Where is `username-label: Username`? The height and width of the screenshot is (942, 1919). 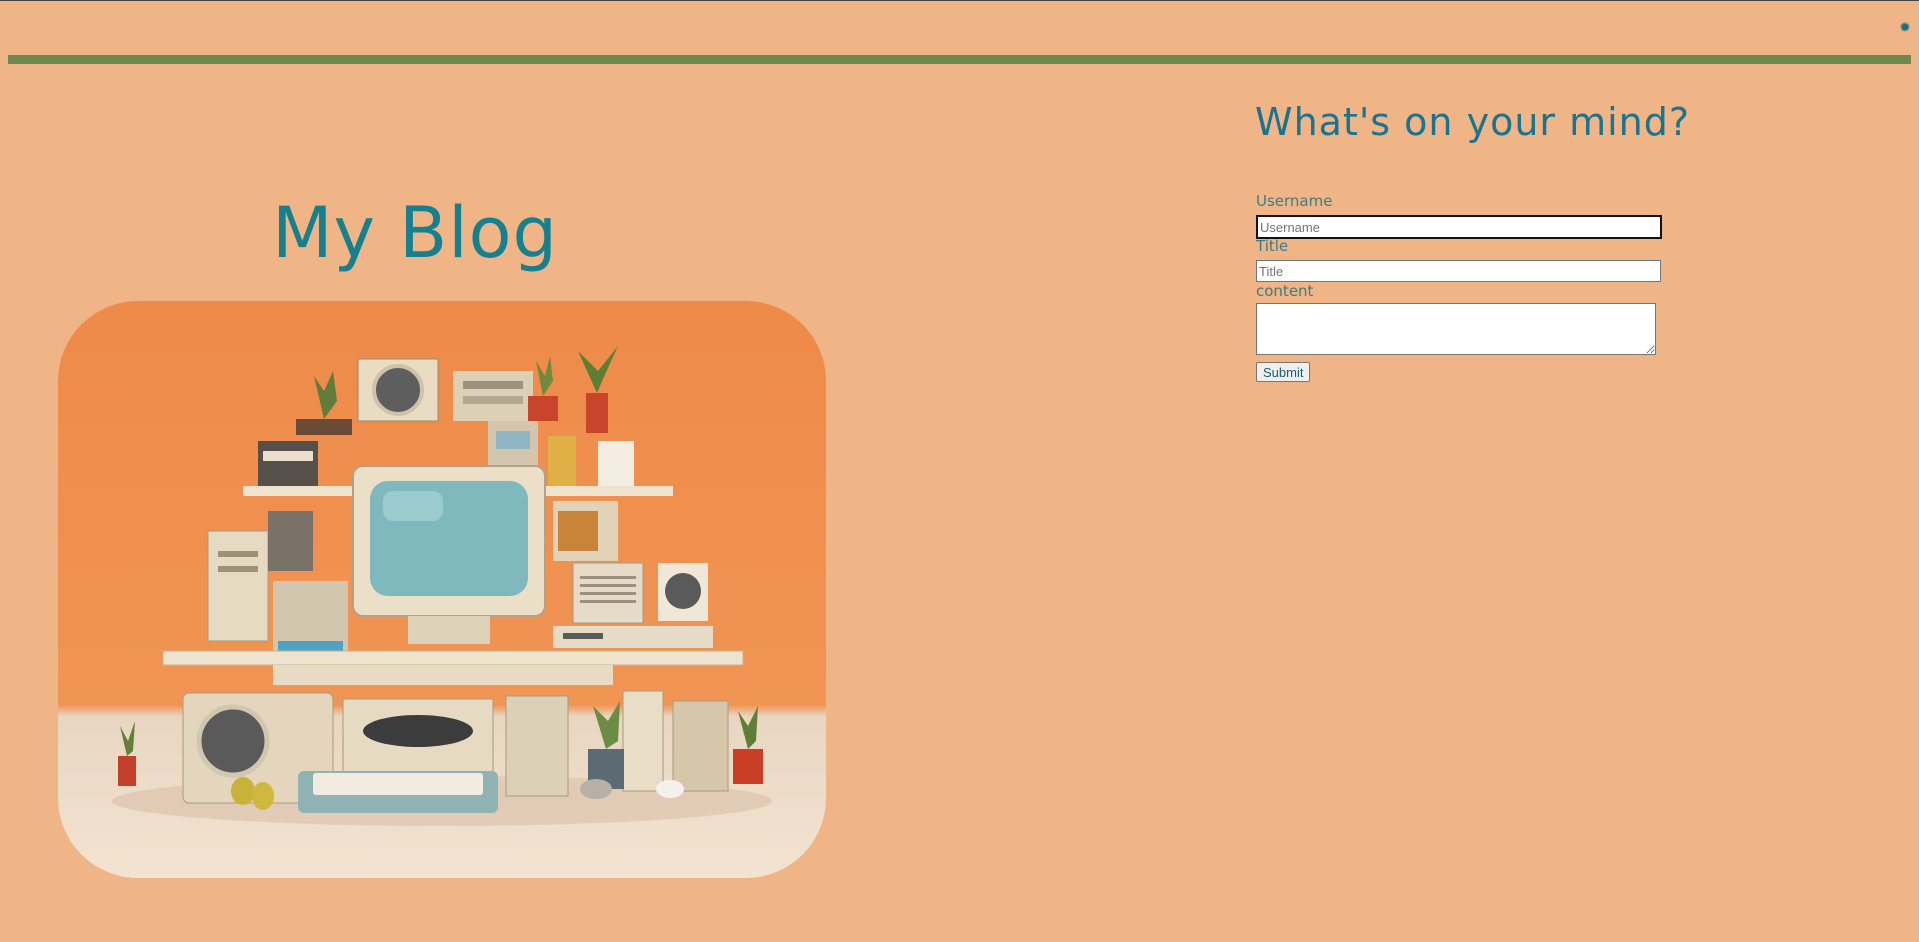
username-label: Username is located at coordinates (1294, 201).